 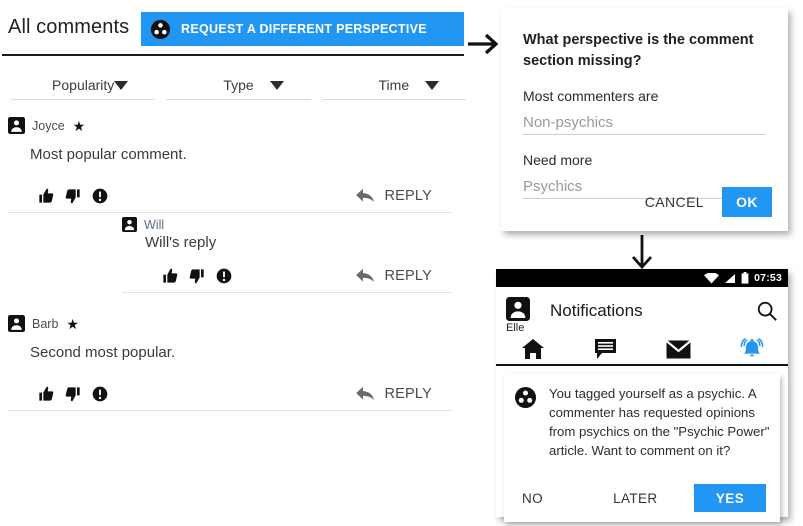 I want to click on request-perspective-button: REQUEST A DIFFERENT PERSPECTIVE, so click(x=302, y=29).